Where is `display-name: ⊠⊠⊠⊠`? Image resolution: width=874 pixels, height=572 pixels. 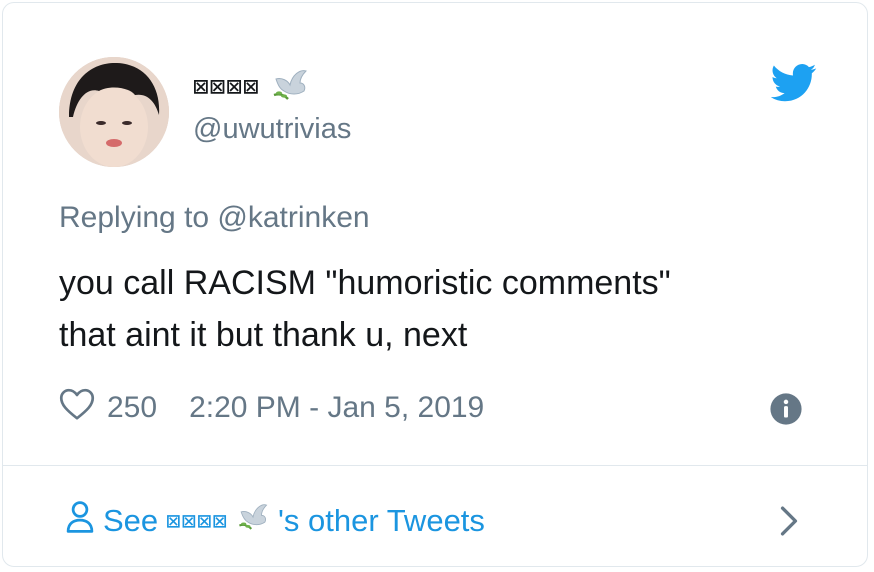 display-name: ⊠⊠⊠⊠ is located at coordinates (251, 87).